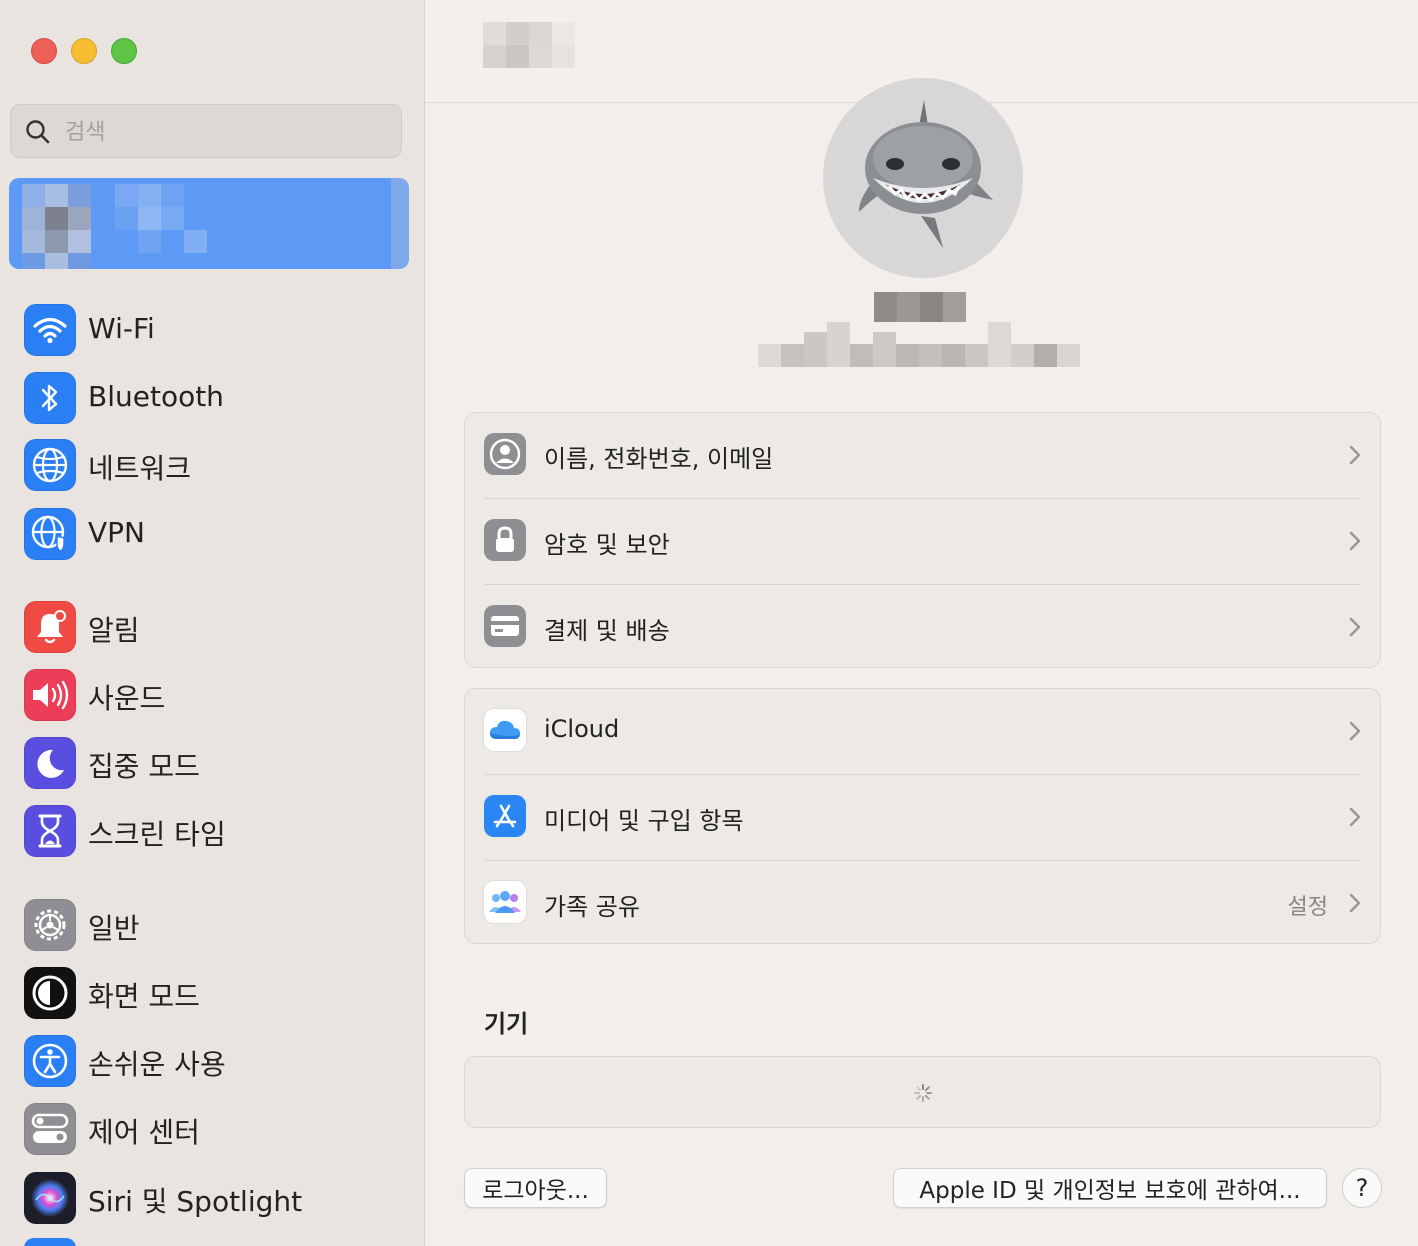 The height and width of the screenshot is (1246, 1418). What do you see at coordinates (38, 132) in the screenshot?
I see `search-icon` at bounding box center [38, 132].